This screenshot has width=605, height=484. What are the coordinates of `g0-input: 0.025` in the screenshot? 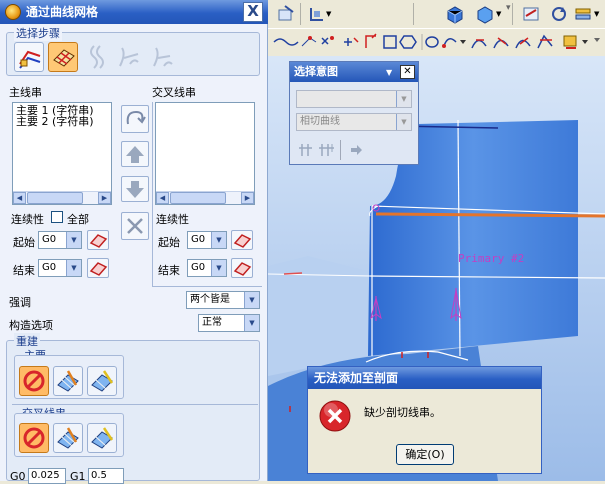 It's located at (47, 476).